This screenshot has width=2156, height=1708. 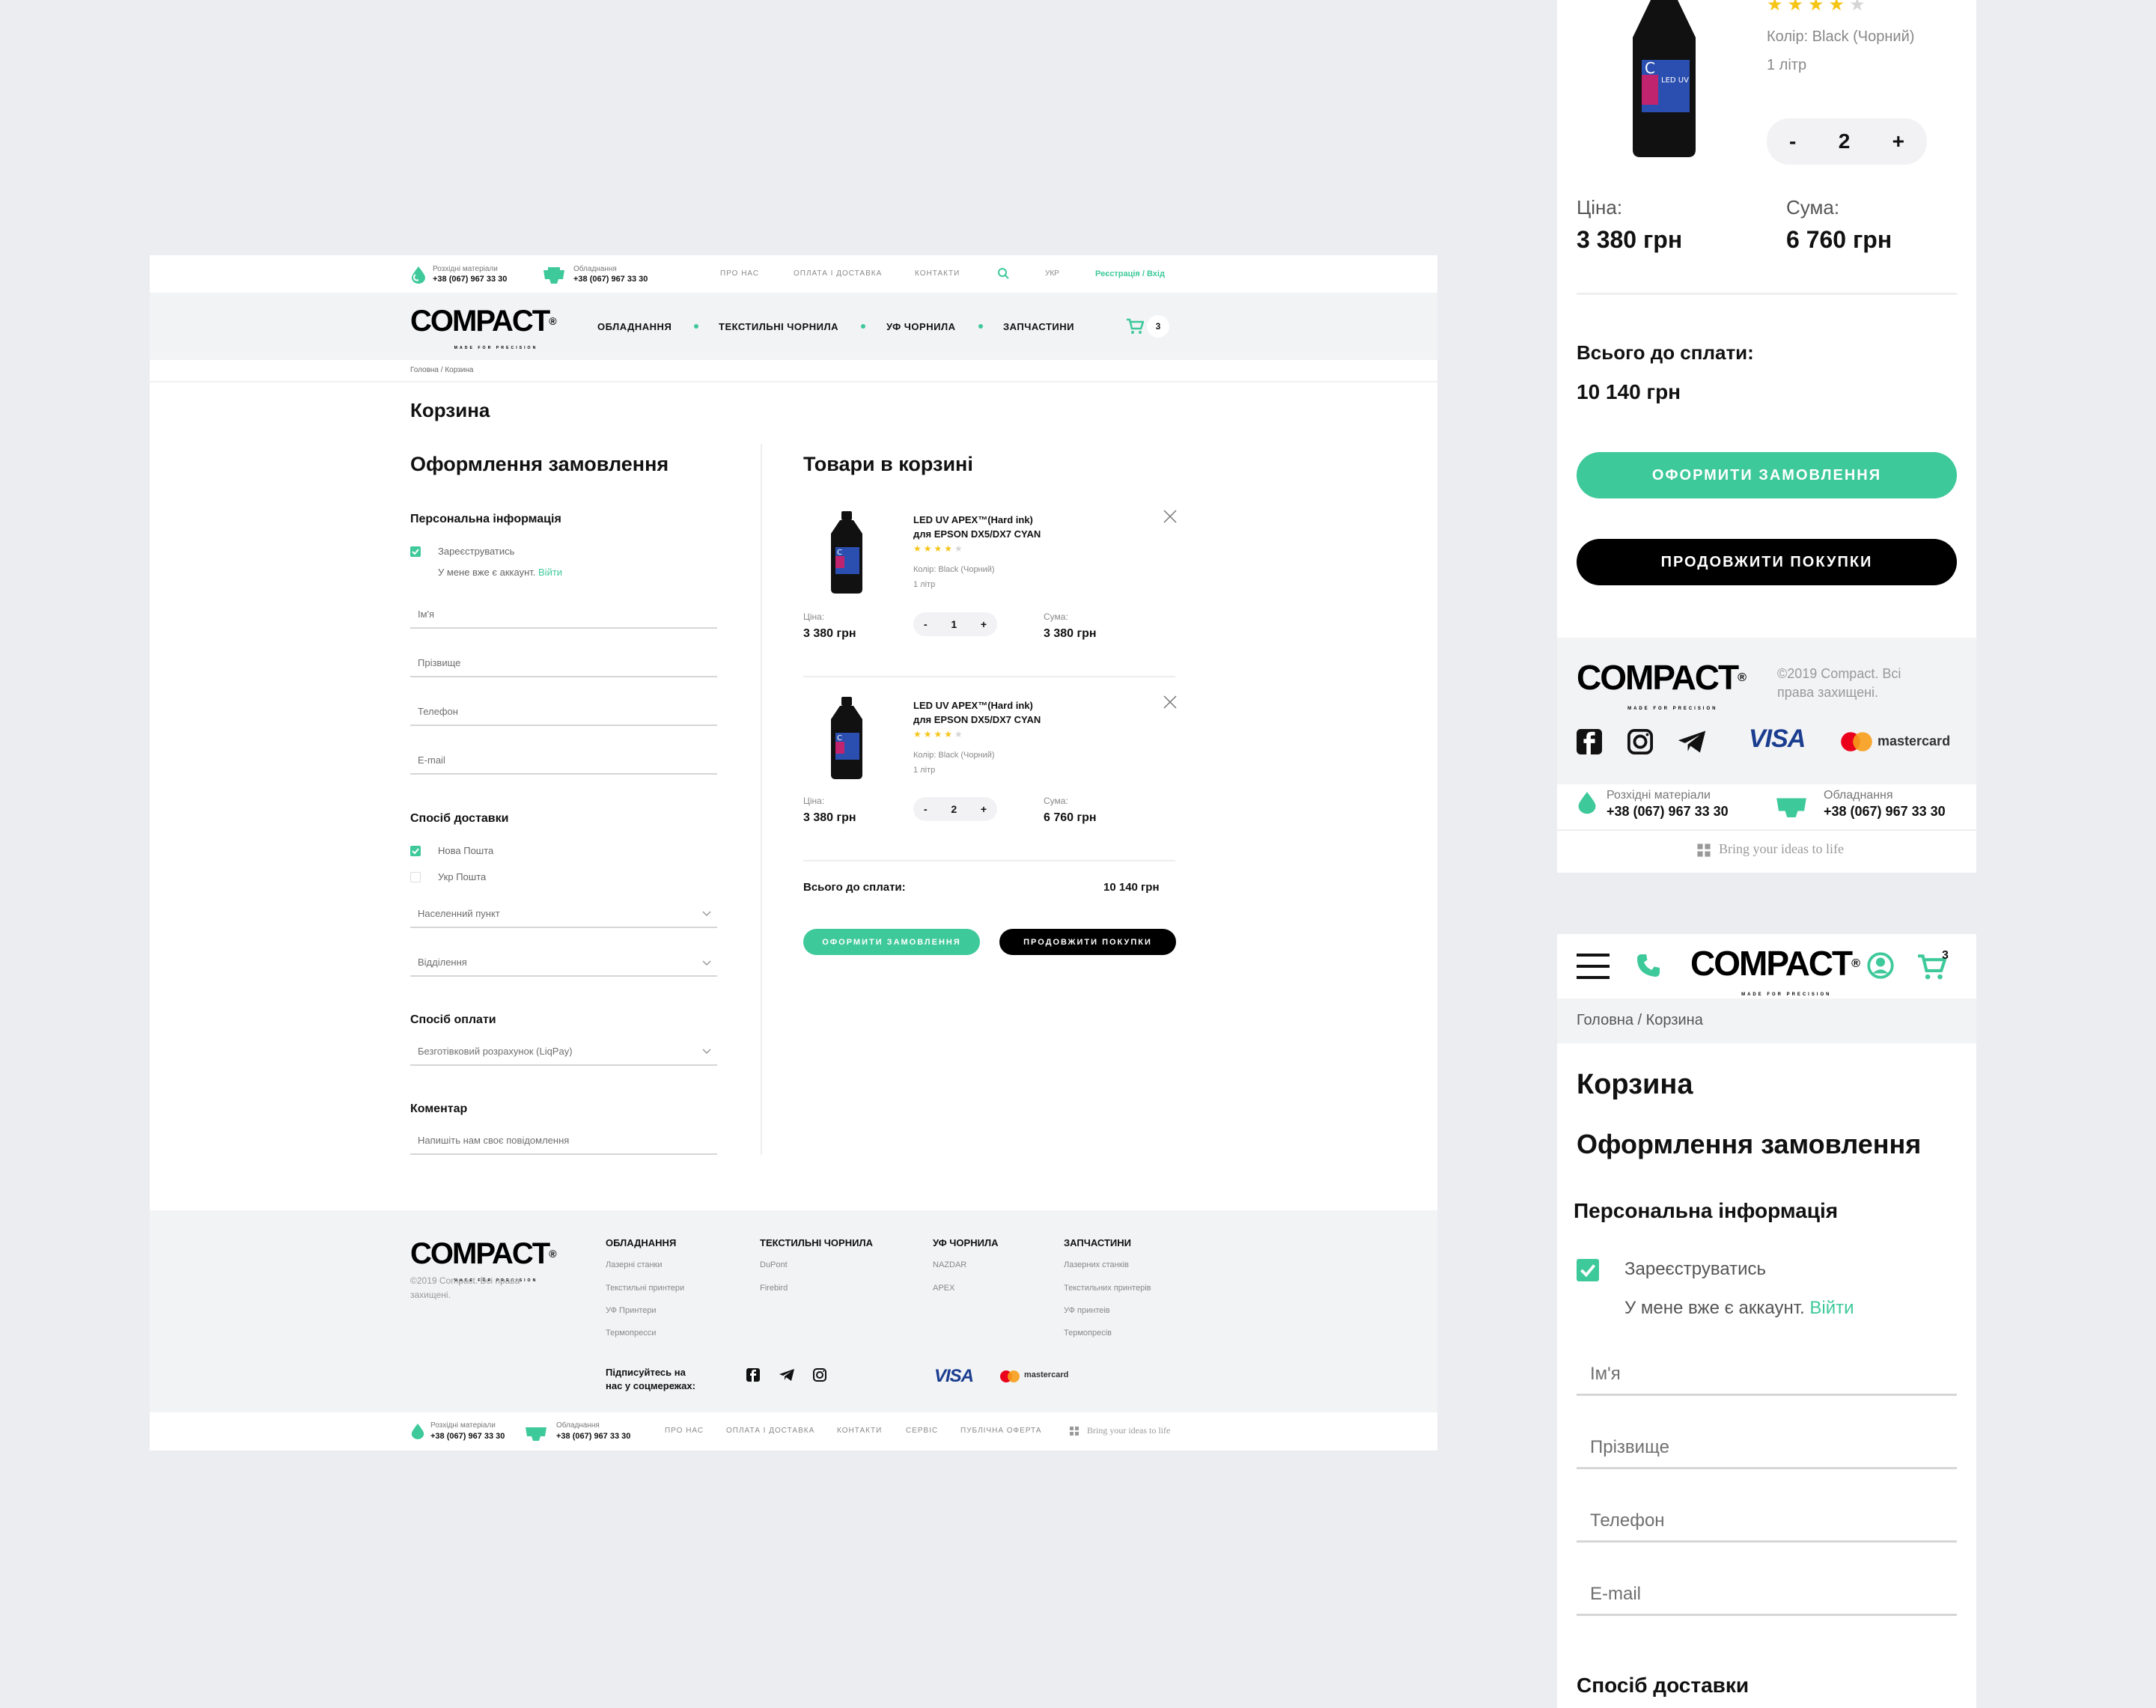 What do you see at coordinates (416, 877) in the screenshot?
I see `ukr-poshta-radio` at bounding box center [416, 877].